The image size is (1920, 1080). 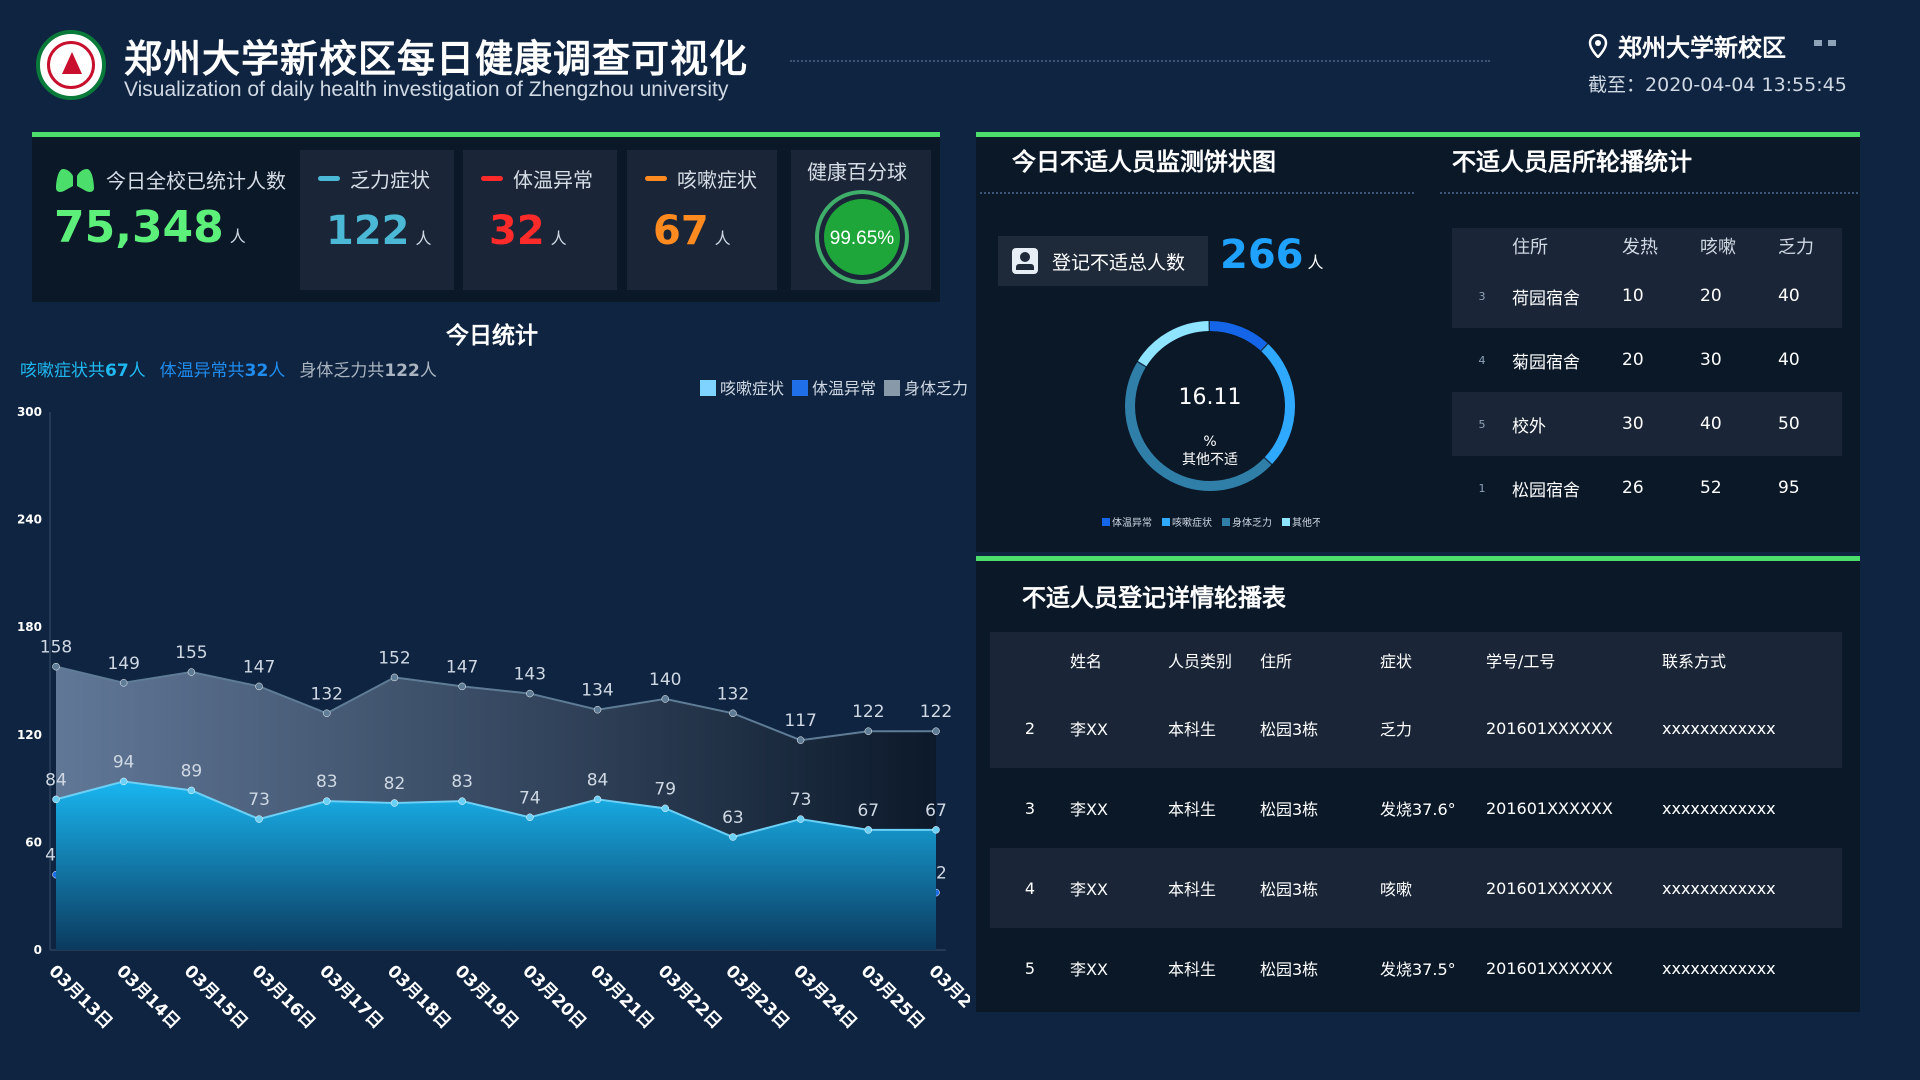 What do you see at coordinates (752, 389) in the screenshot?
I see `legend-label: 咳嗽症状` at bounding box center [752, 389].